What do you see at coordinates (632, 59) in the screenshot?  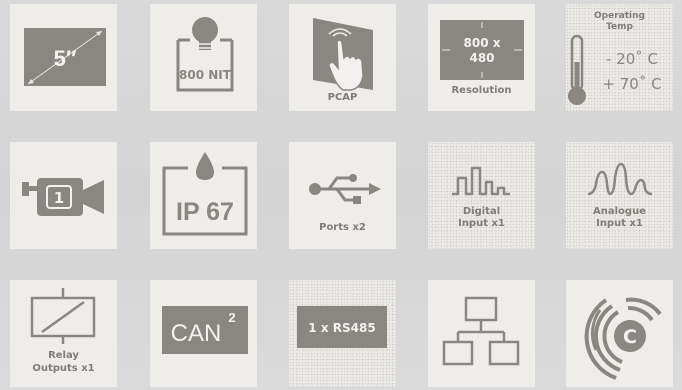 I see `temp-low: - 20˚ C` at bounding box center [632, 59].